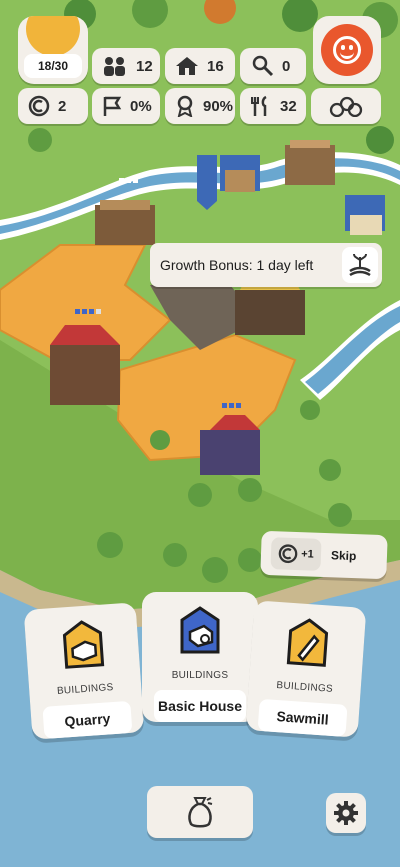 This screenshot has width=400, height=867. What do you see at coordinates (53, 66) in the screenshot?
I see `day-counter: 18/30` at bounding box center [53, 66].